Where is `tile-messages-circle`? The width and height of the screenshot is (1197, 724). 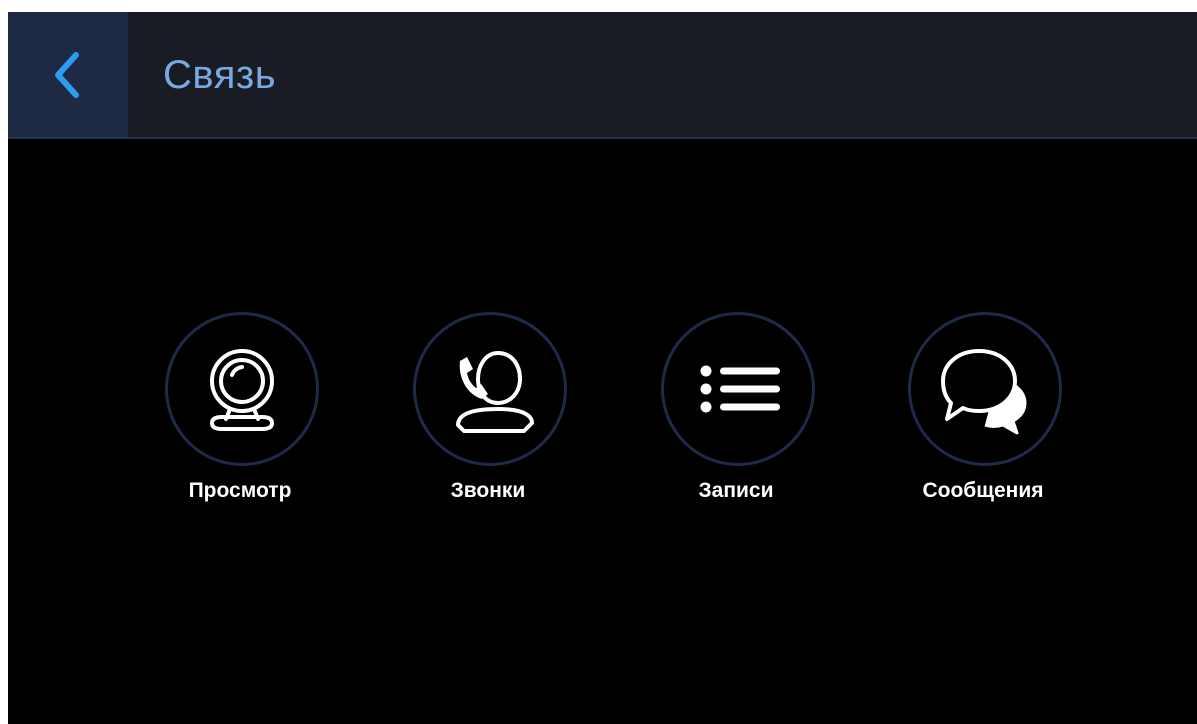 tile-messages-circle is located at coordinates (985, 389).